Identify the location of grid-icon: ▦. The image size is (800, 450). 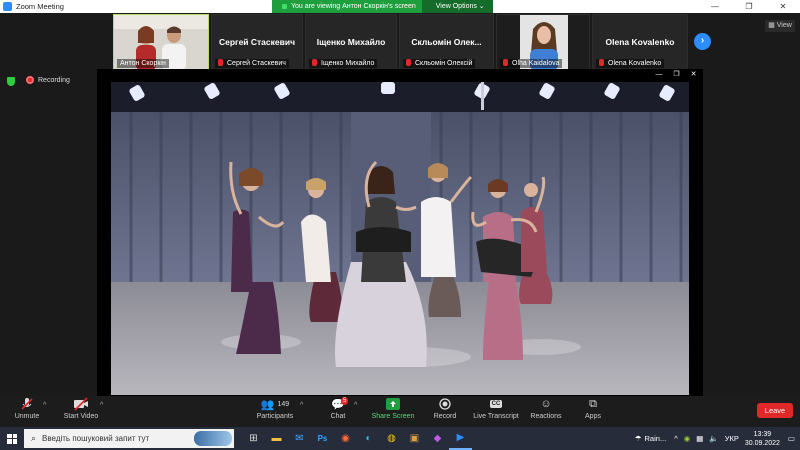
(772, 25).